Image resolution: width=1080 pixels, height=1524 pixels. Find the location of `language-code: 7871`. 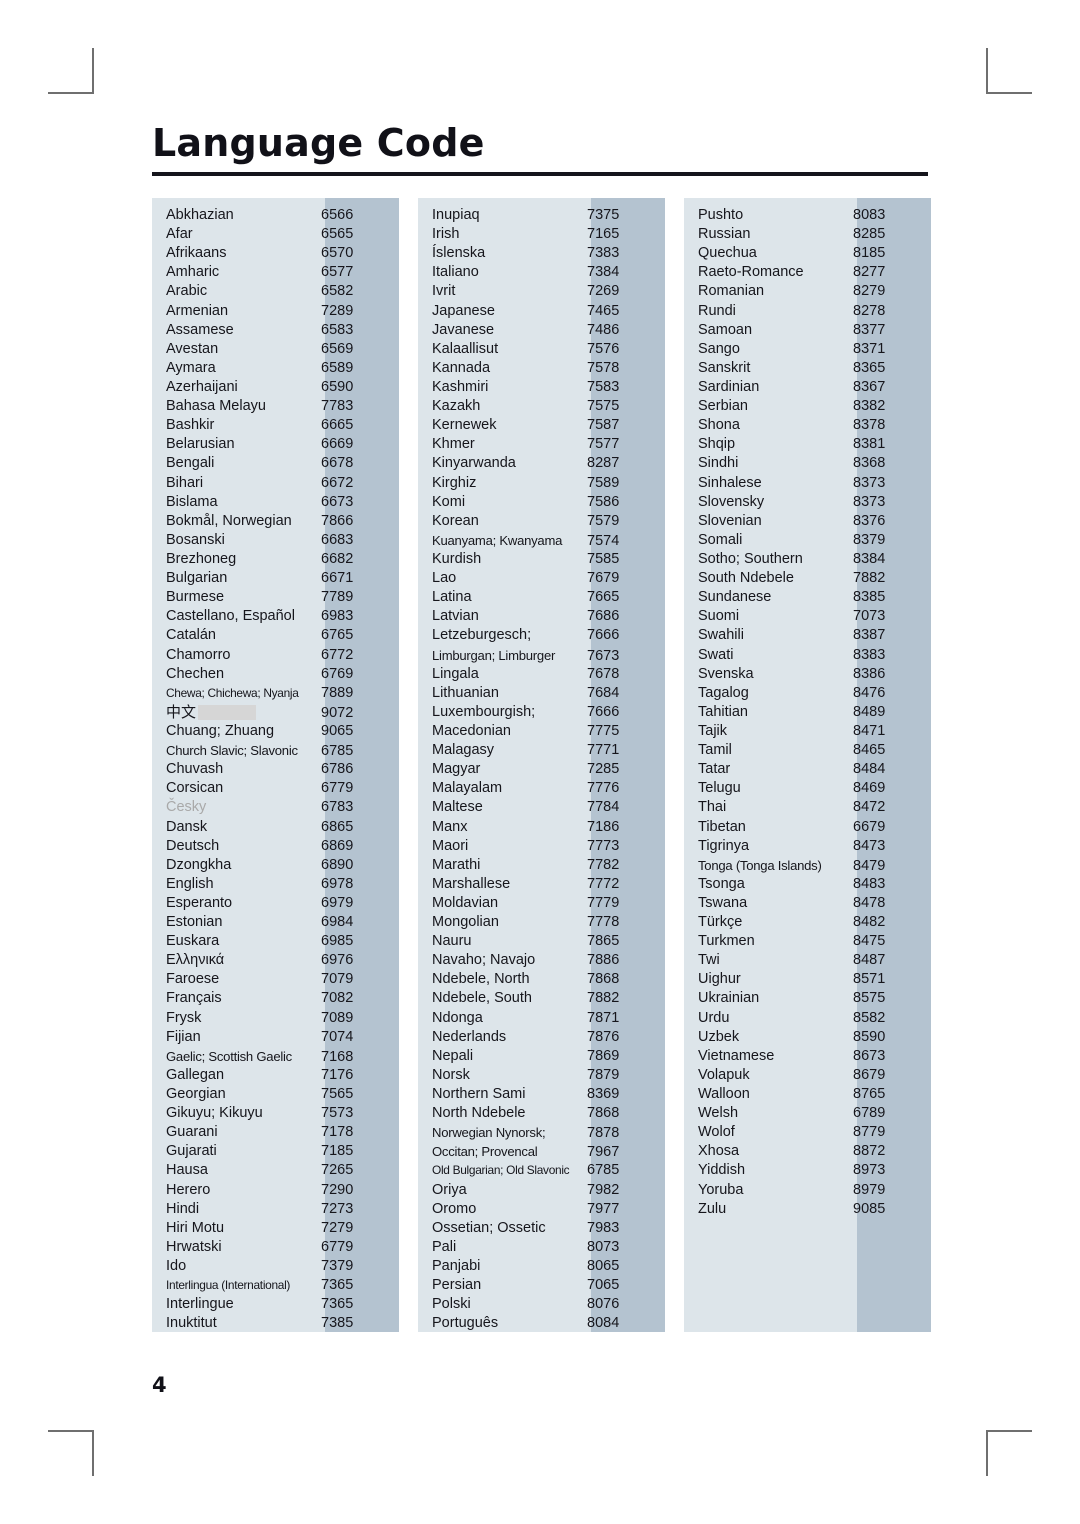

language-code: 7871 is located at coordinates (603, 1017).